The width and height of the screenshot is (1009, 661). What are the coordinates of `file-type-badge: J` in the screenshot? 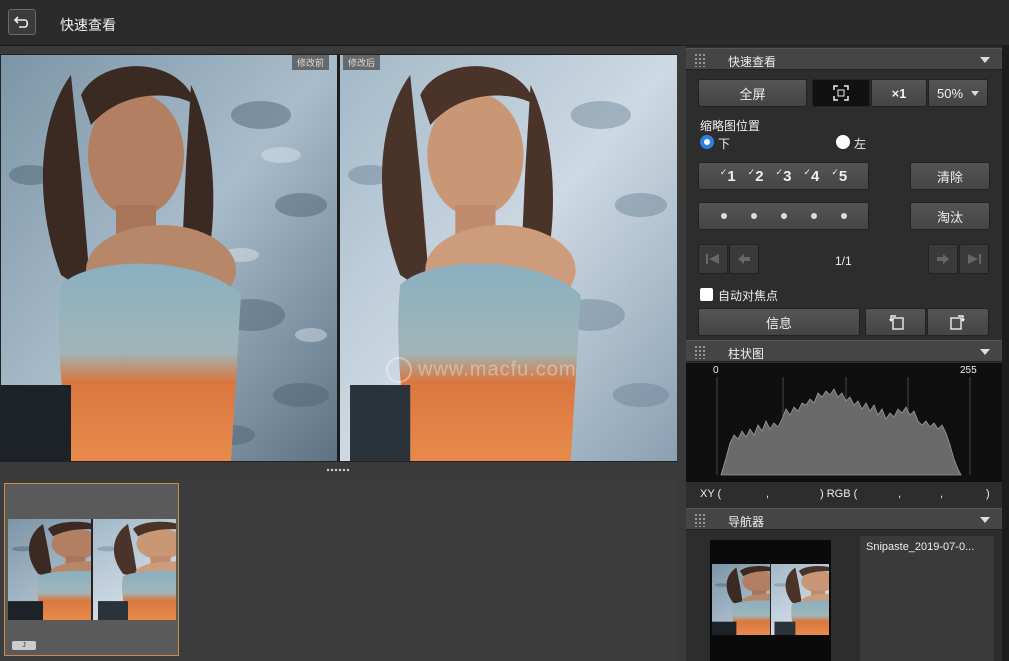 It's located at (24, 645).